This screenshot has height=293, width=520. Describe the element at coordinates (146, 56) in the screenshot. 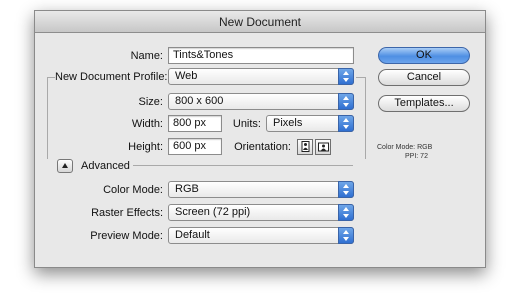

I see `name-label: Name:` at that location.